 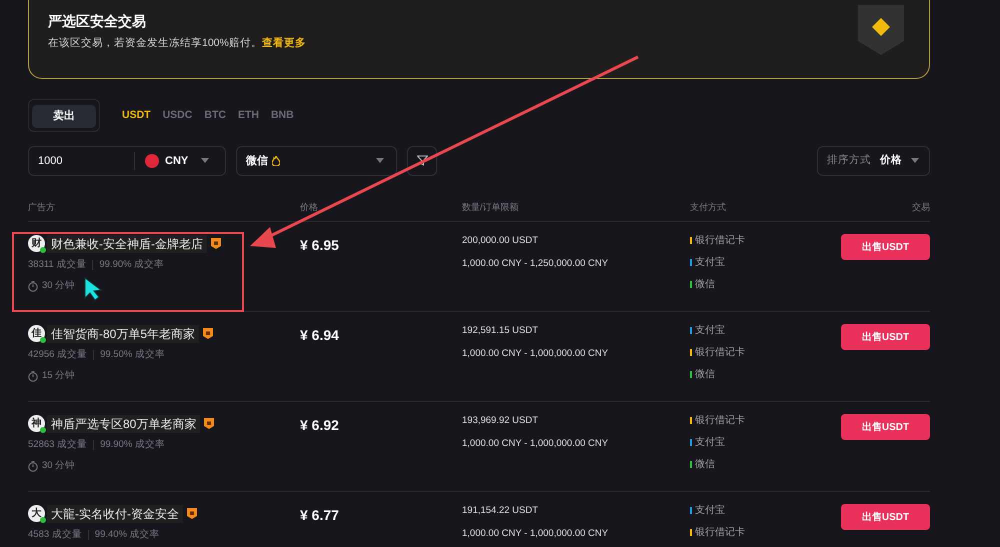 What do you see at coordinates (891, 160) in the screenshot?
I see `sort-value: 价格` at bounding box center [891, 160].